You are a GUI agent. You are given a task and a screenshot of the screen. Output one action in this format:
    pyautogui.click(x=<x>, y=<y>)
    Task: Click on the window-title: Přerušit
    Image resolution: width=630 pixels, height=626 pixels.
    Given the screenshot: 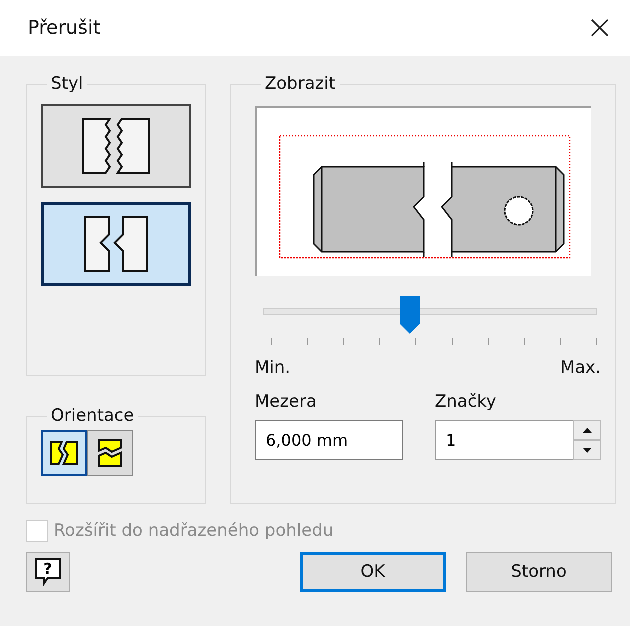 What is the action you would take?
    pyautogui.click(x=64, y=28)
    